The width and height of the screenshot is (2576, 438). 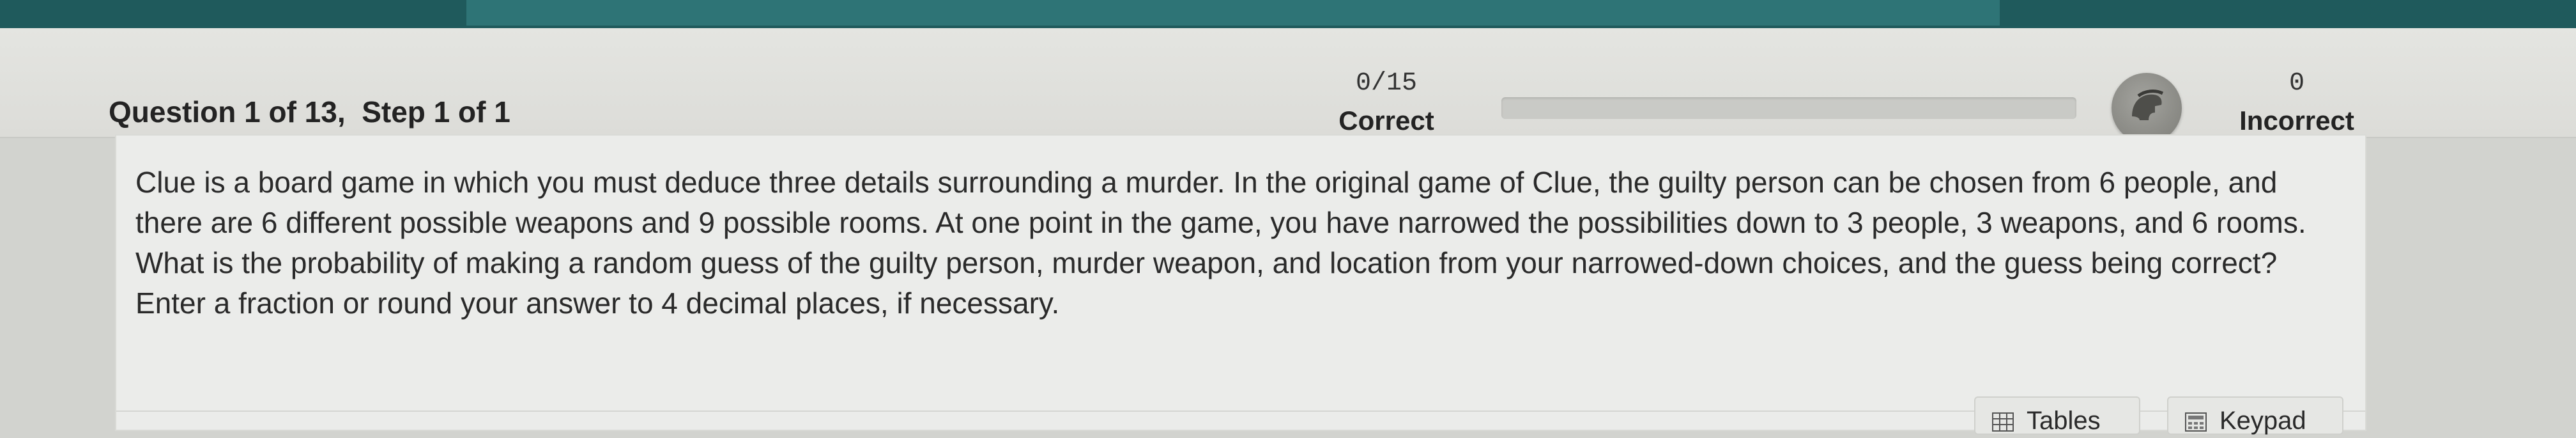 I want to click on incorrect-label: Incorrect, so click(x=2296, y=121).